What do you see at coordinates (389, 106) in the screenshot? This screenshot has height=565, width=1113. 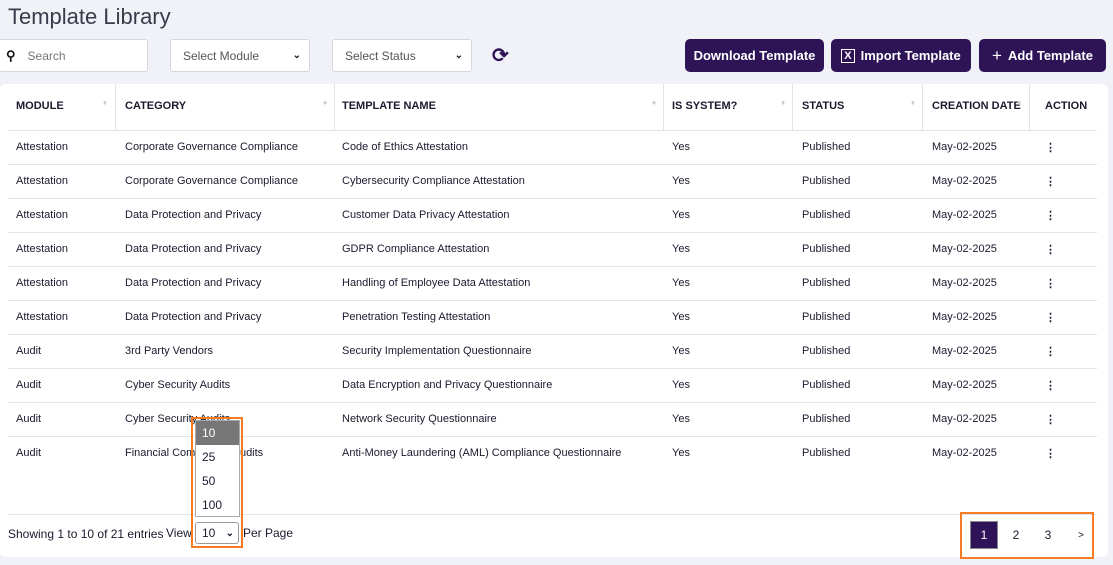 I see `column-header: TEMPLATE NAME` at bounding box center [389, 106].